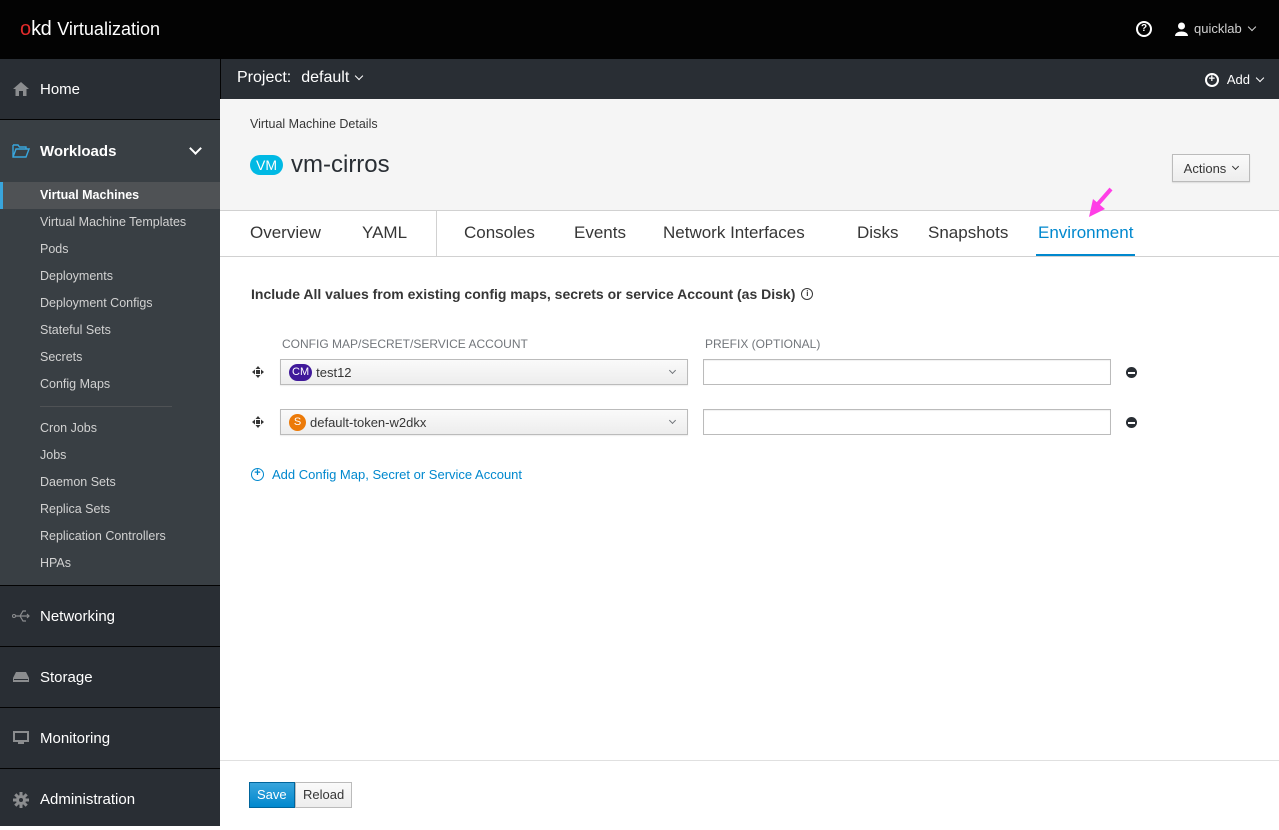 This screenshot has width=1279, height=830. I want to click on brand-logo: o kd Virtualization, so click(90, 29).